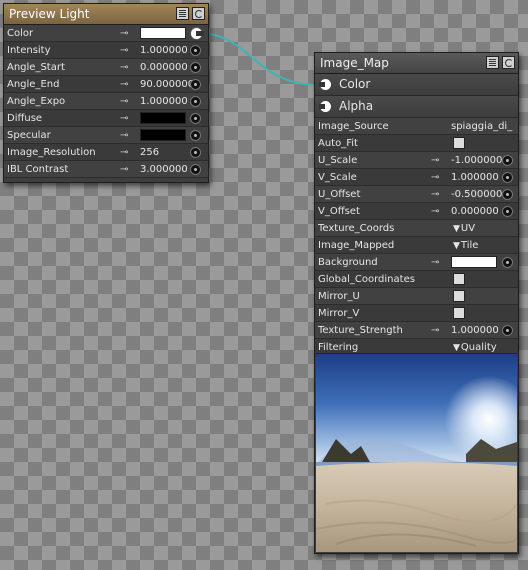 This screenshot has height=570, width=528. I want to click on param-label: U_Offset, so click(339, 194).